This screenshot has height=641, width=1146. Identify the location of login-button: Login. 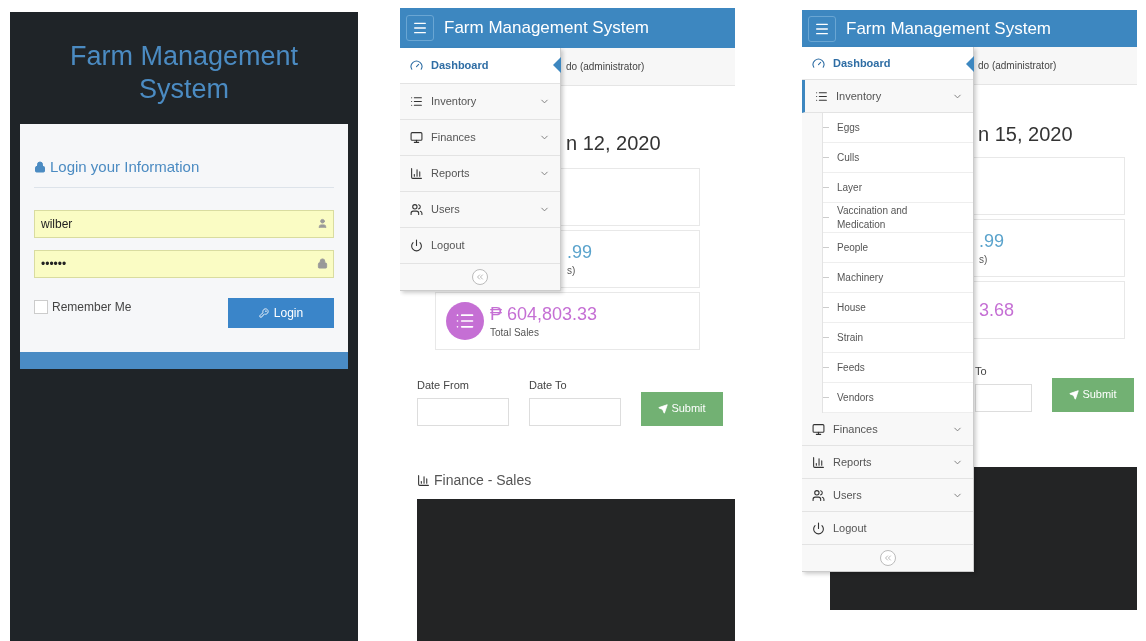
(281, 312).